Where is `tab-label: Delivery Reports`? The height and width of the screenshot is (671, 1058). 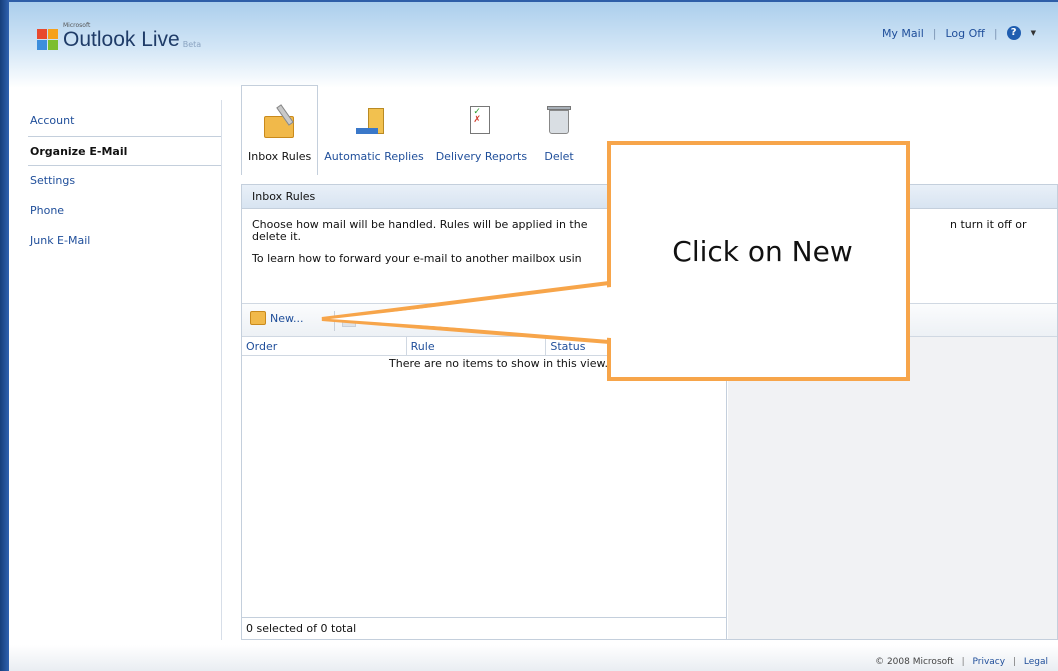 tab-label: Delivery Reports is located at coordinates (481, 156).